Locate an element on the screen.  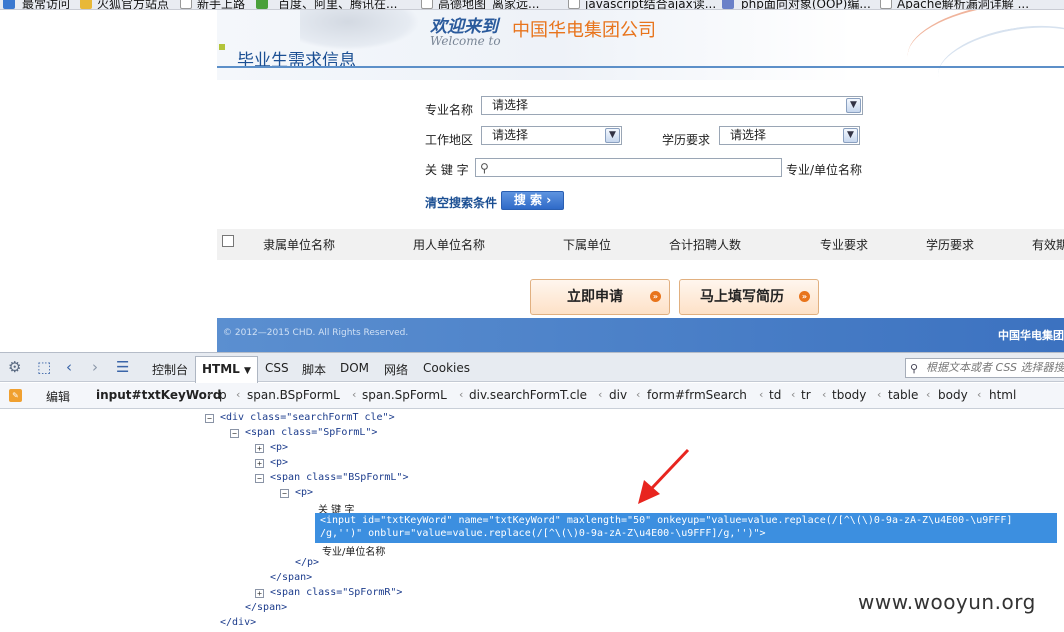
breadcrumb-item: input#txtKeyWord is located at coordinates (158, 395).